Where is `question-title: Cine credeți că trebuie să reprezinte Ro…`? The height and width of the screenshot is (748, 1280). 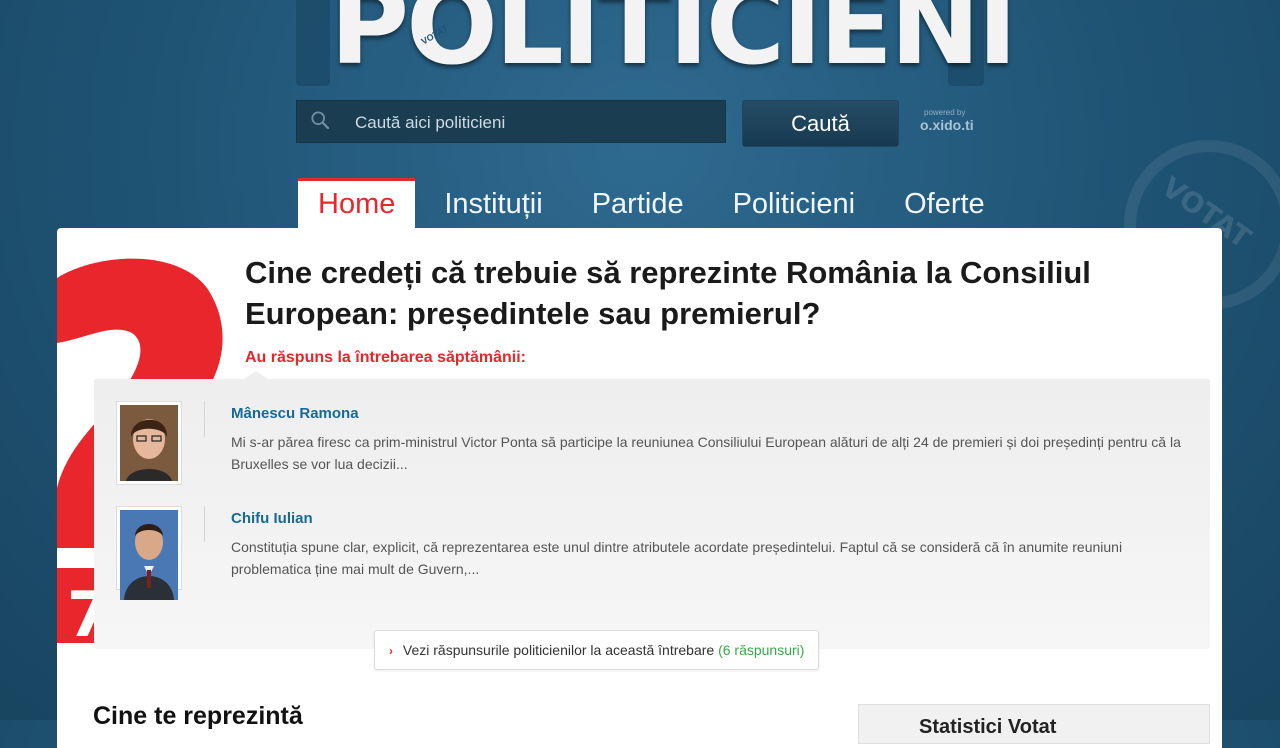
question-title: Cine credeți că trebuie să reprezinte Ro… is located at coordinates (733, 293).